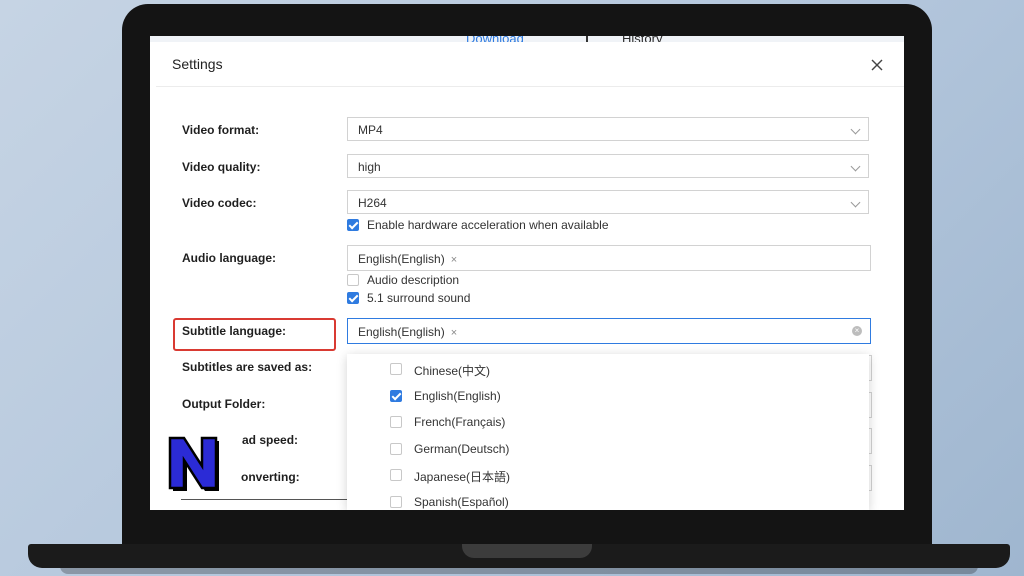 This screenshot has height=576, width=1024. Describe the element at coordinates (370, 130) in the screenshot. I see `video-format-value: MP4` at that location.